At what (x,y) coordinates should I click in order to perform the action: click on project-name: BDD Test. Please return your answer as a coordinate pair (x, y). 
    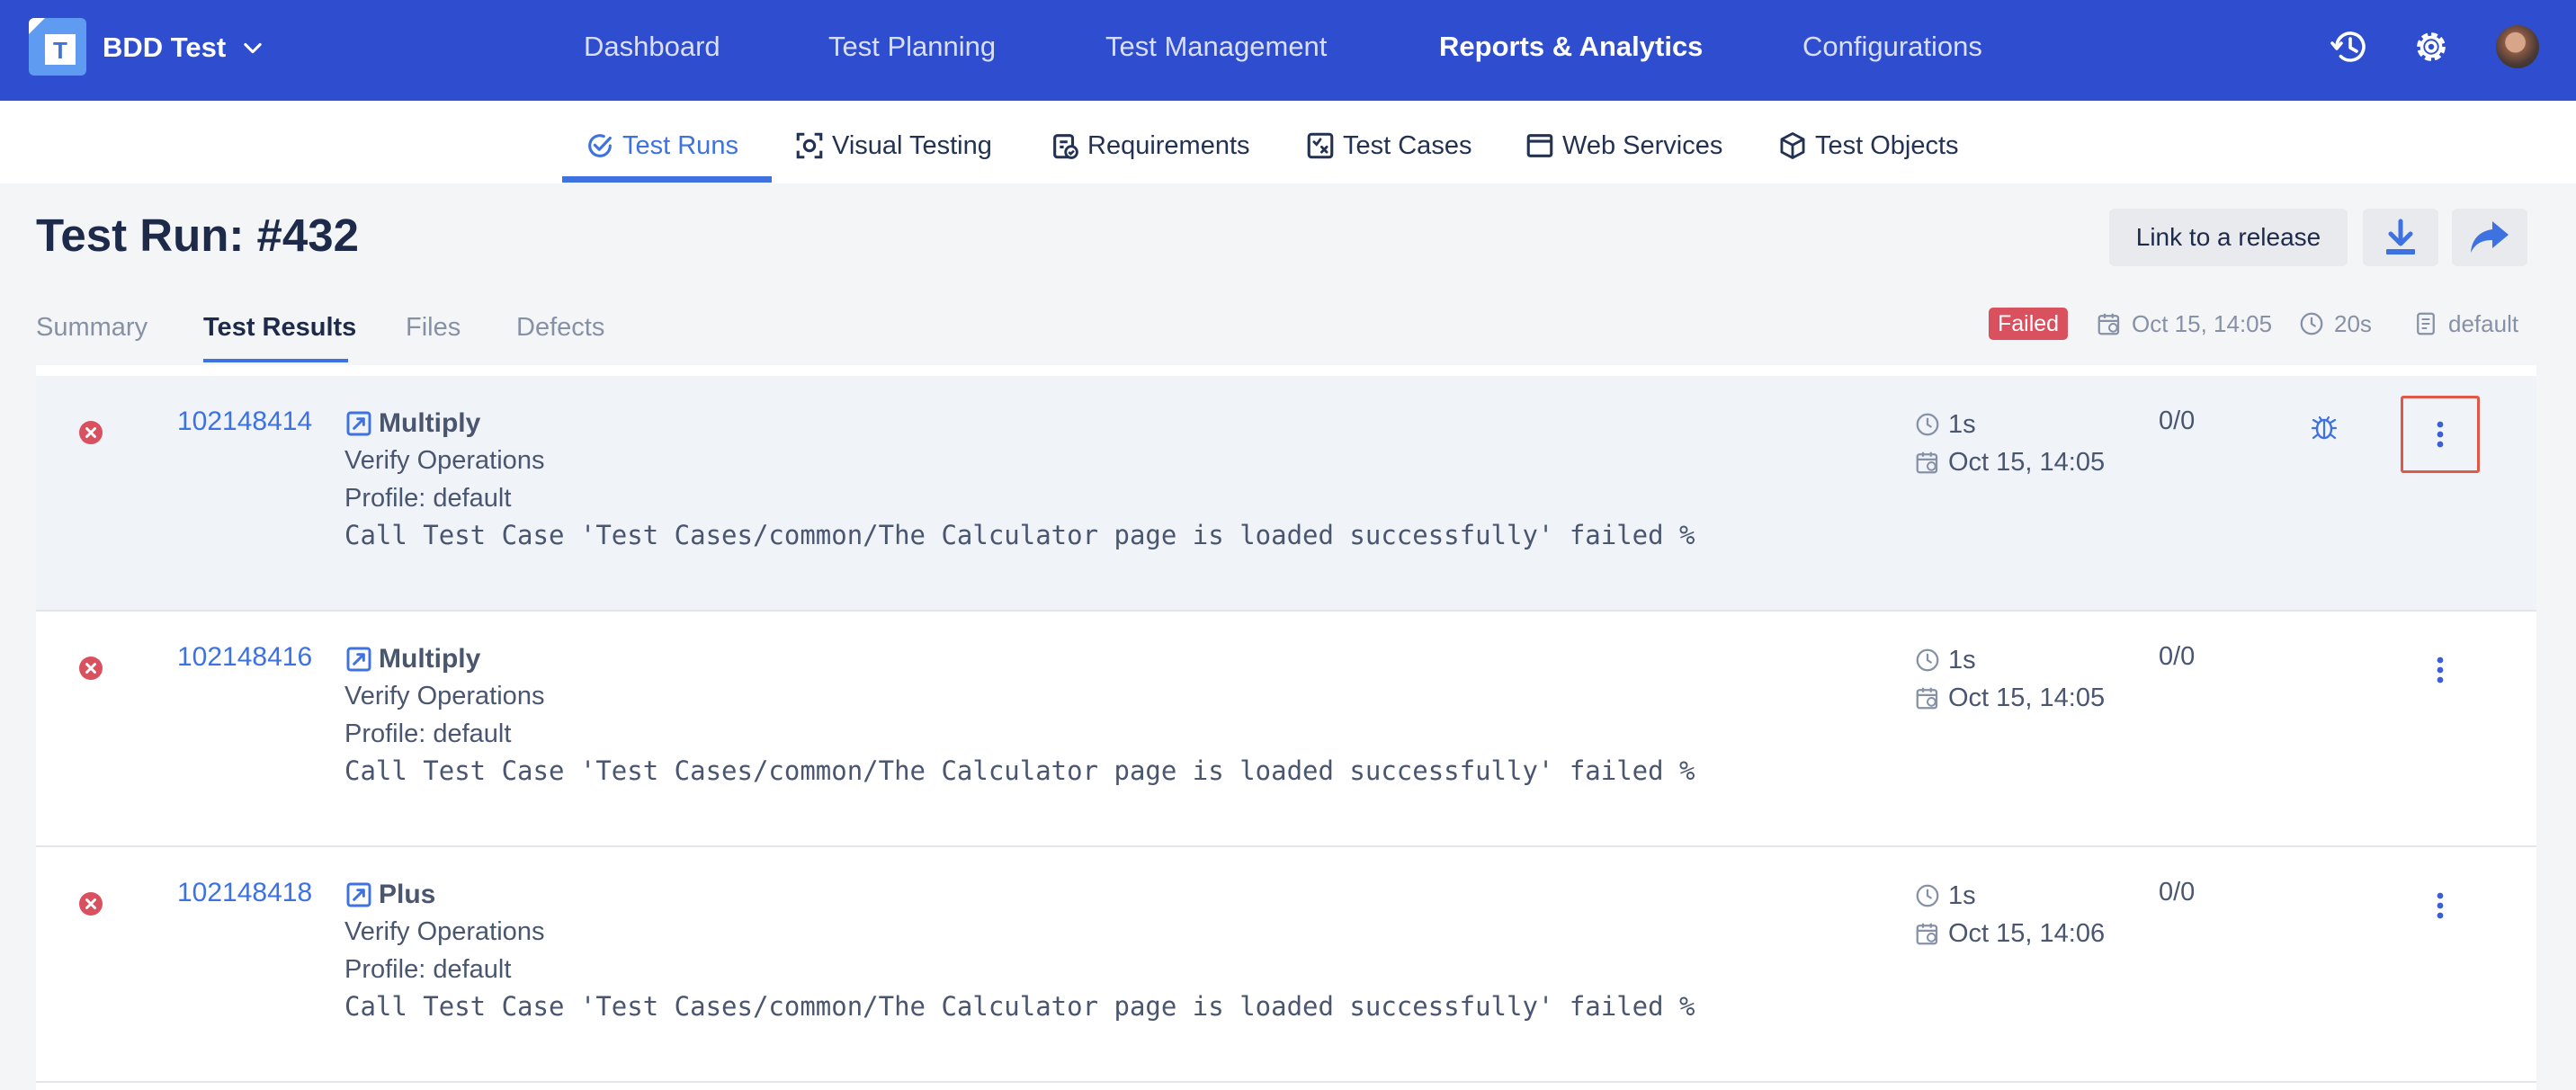
    Looking at the image, I should click on (165, 47).